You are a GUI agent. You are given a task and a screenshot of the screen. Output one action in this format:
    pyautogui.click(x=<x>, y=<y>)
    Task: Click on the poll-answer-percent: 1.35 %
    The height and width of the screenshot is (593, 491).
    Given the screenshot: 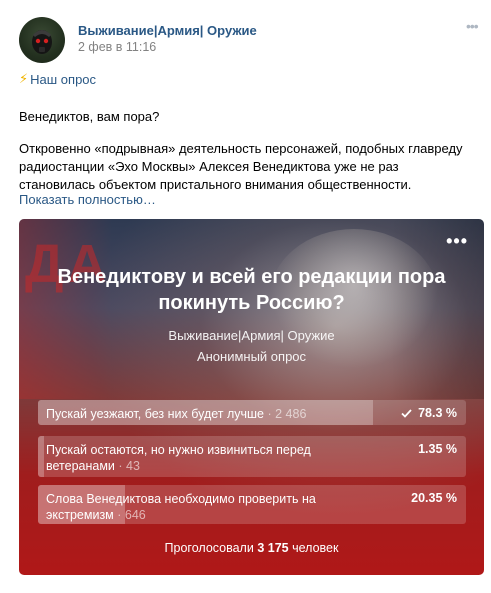 What is the action you would take?
    pyautogui.click(x=437, y=449)
    